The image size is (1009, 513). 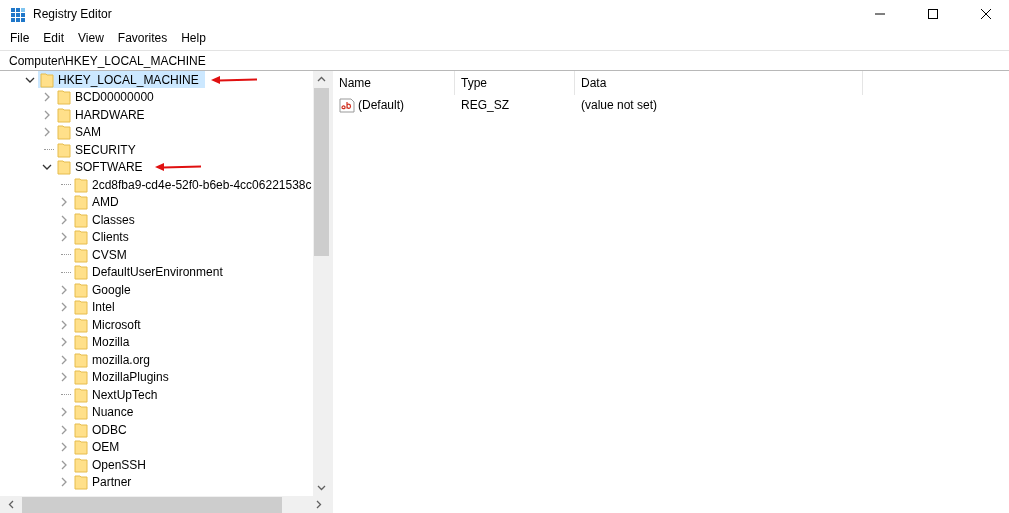 What do you see at coordinates (102, 167) in the screenshot?
I see `tree-item: SOFTWARE` at bounding box center [102, 167].